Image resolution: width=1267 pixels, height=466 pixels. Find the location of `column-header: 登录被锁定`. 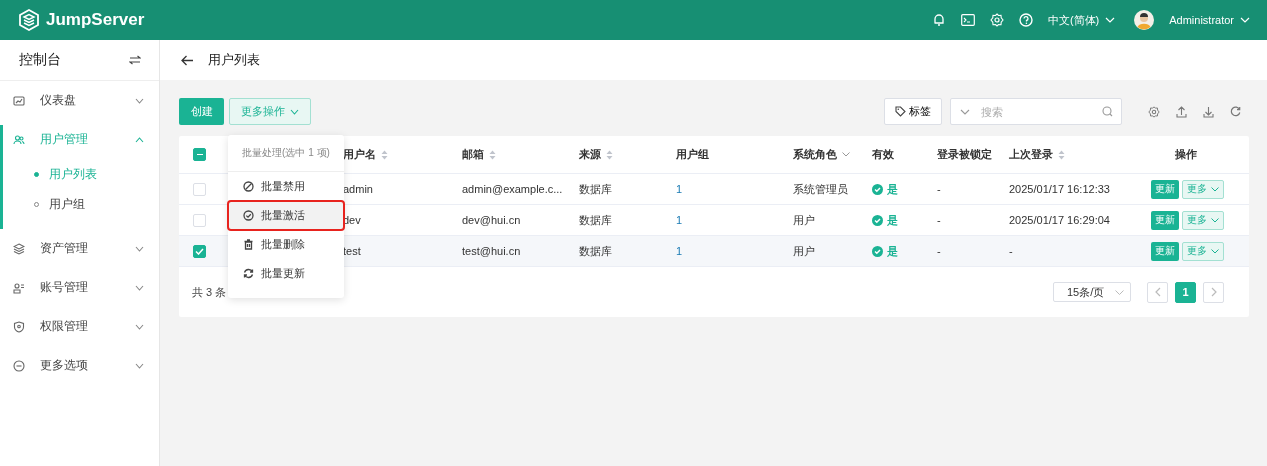

column-header: 登录被锁定 is located at coordinates (964, 154).